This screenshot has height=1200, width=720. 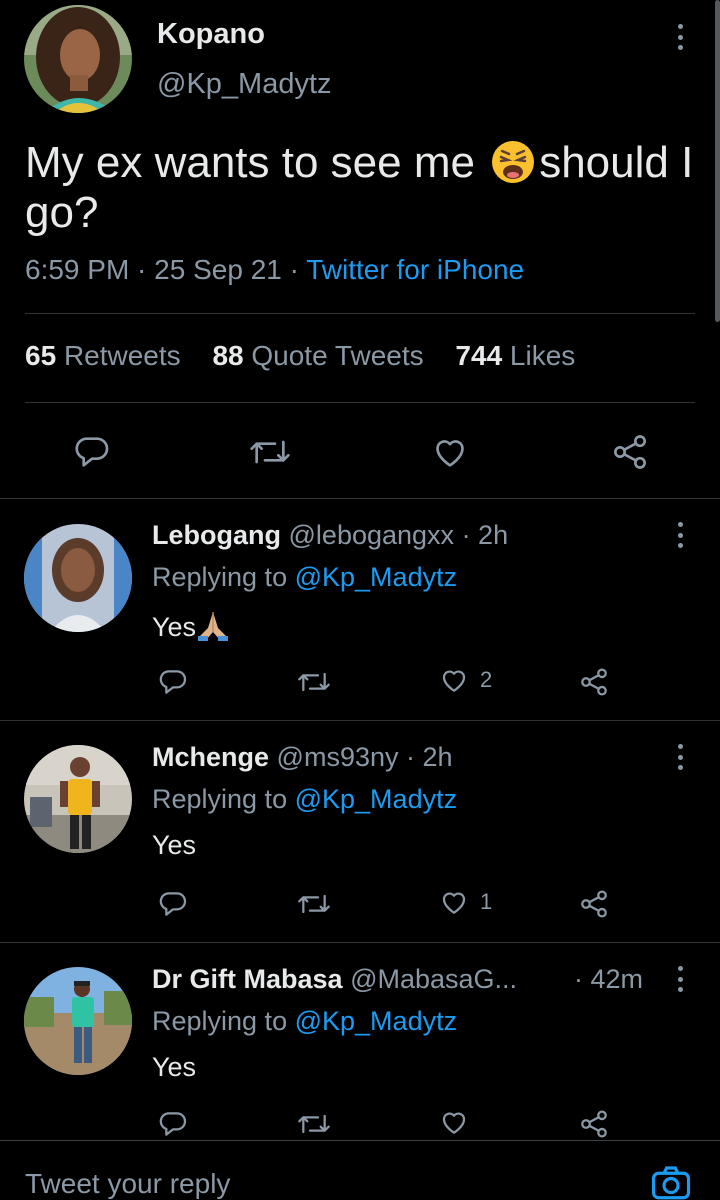 I want to click on like-icon: 2, so click(x=465, y=680).